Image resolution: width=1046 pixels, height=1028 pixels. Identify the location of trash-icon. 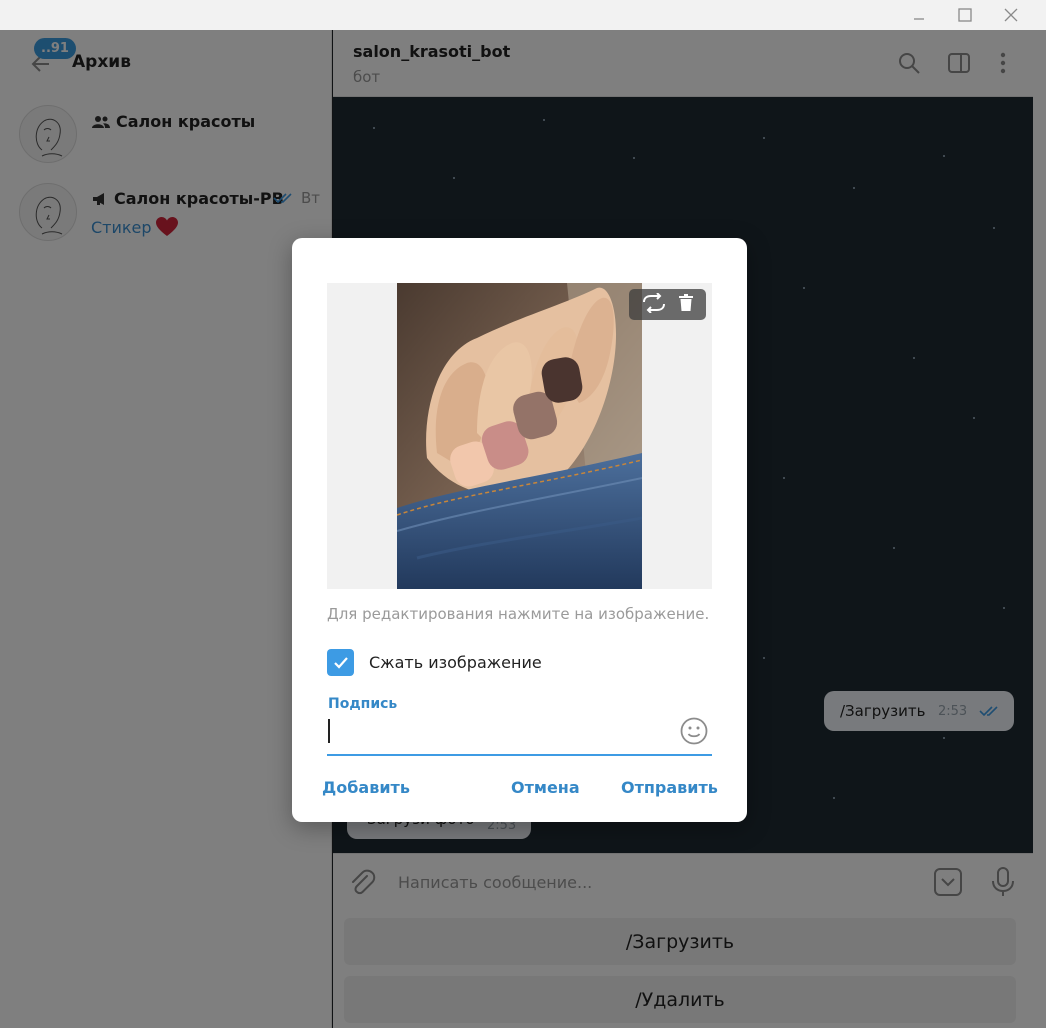
(686, 302).